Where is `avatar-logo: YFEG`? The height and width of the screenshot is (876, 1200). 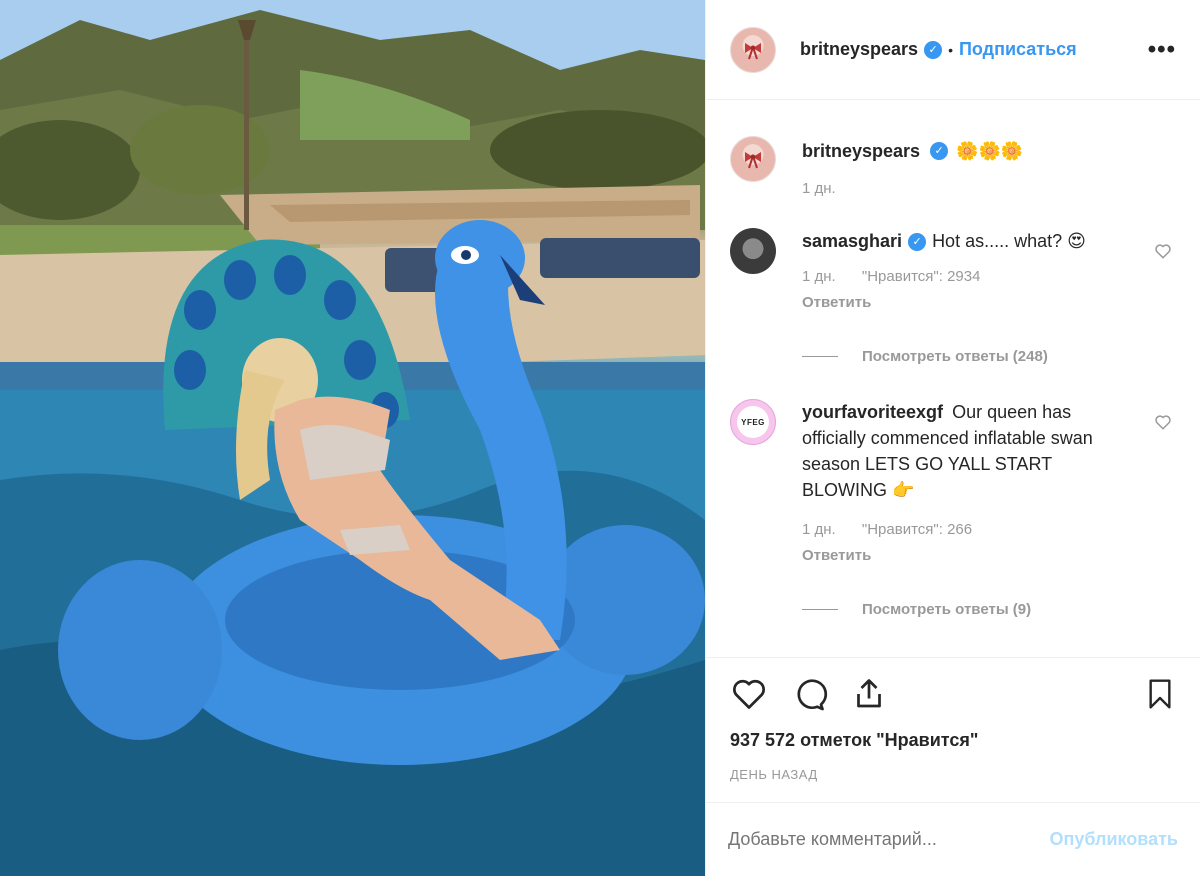 avatar-logo: YFEG is located at coordinates (753, 422).